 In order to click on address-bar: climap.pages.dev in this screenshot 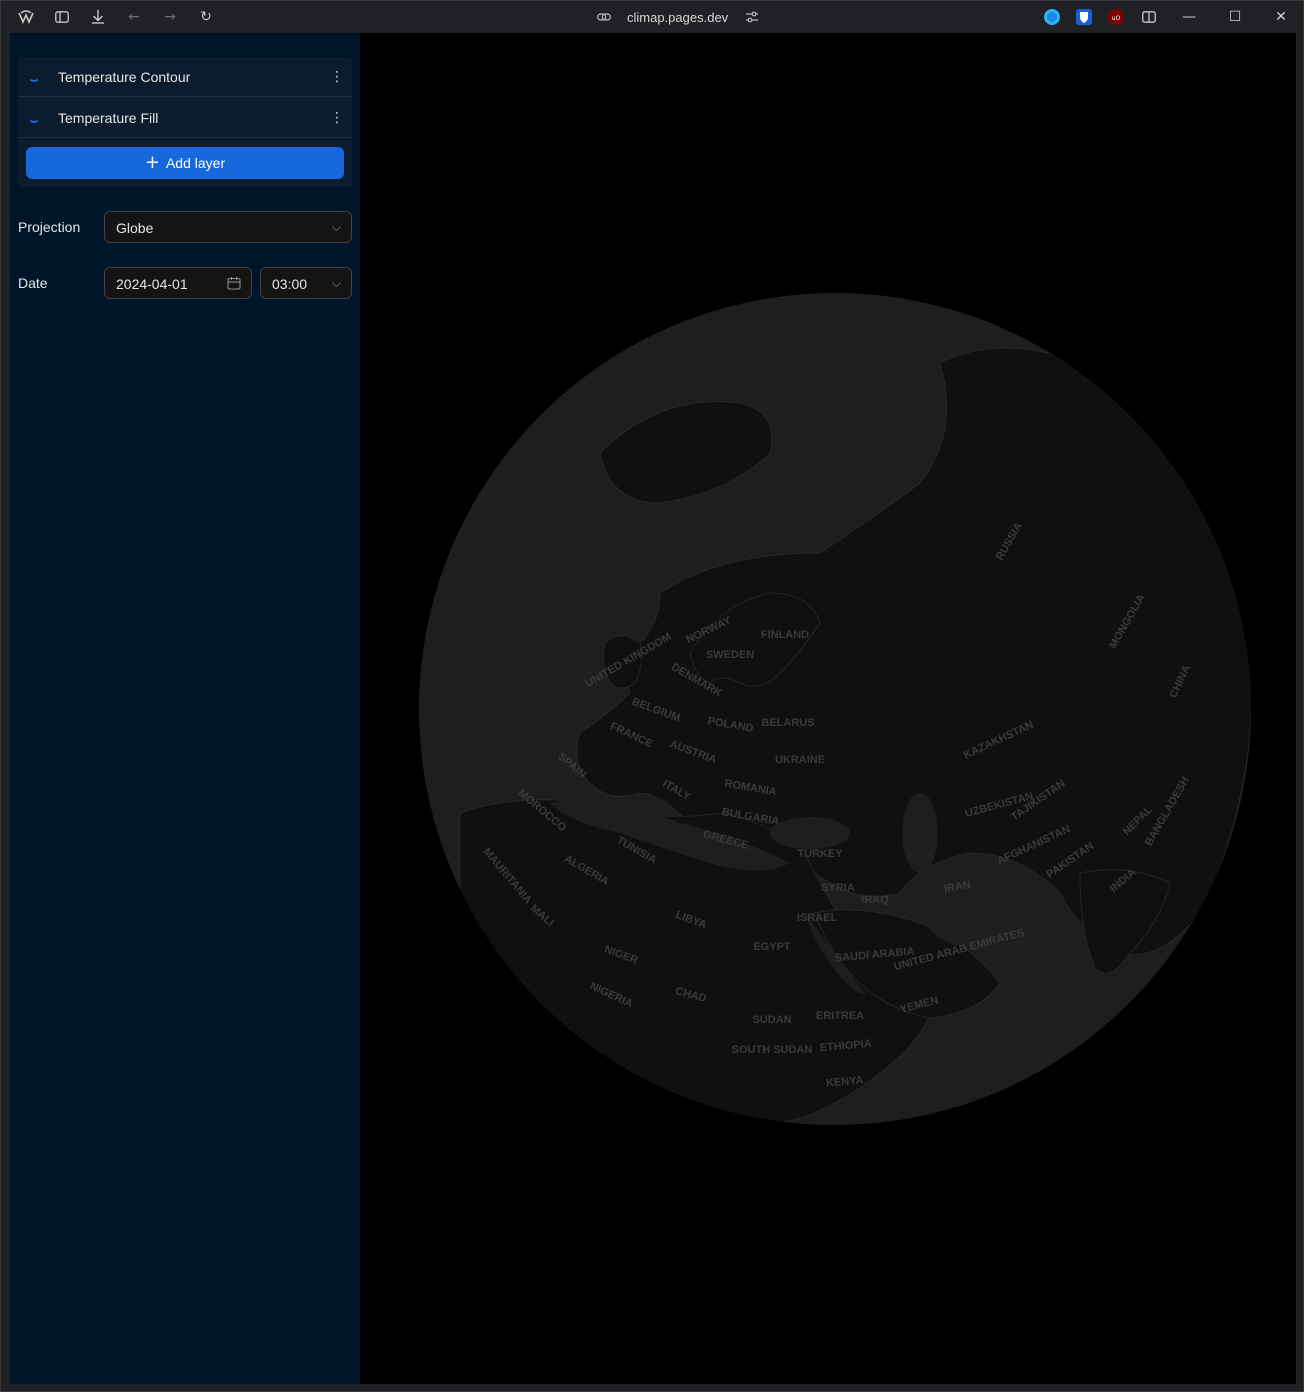, I will do `click(678, 17)`.